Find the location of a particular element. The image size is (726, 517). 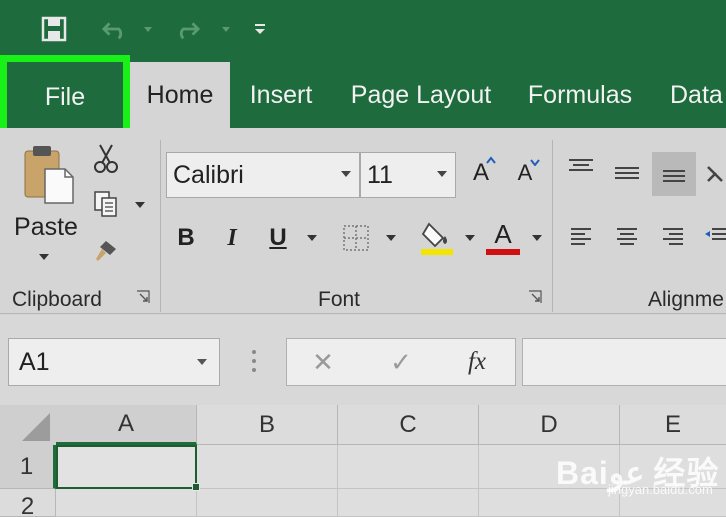

name-box: A1 is located at coordinates (114, 362).